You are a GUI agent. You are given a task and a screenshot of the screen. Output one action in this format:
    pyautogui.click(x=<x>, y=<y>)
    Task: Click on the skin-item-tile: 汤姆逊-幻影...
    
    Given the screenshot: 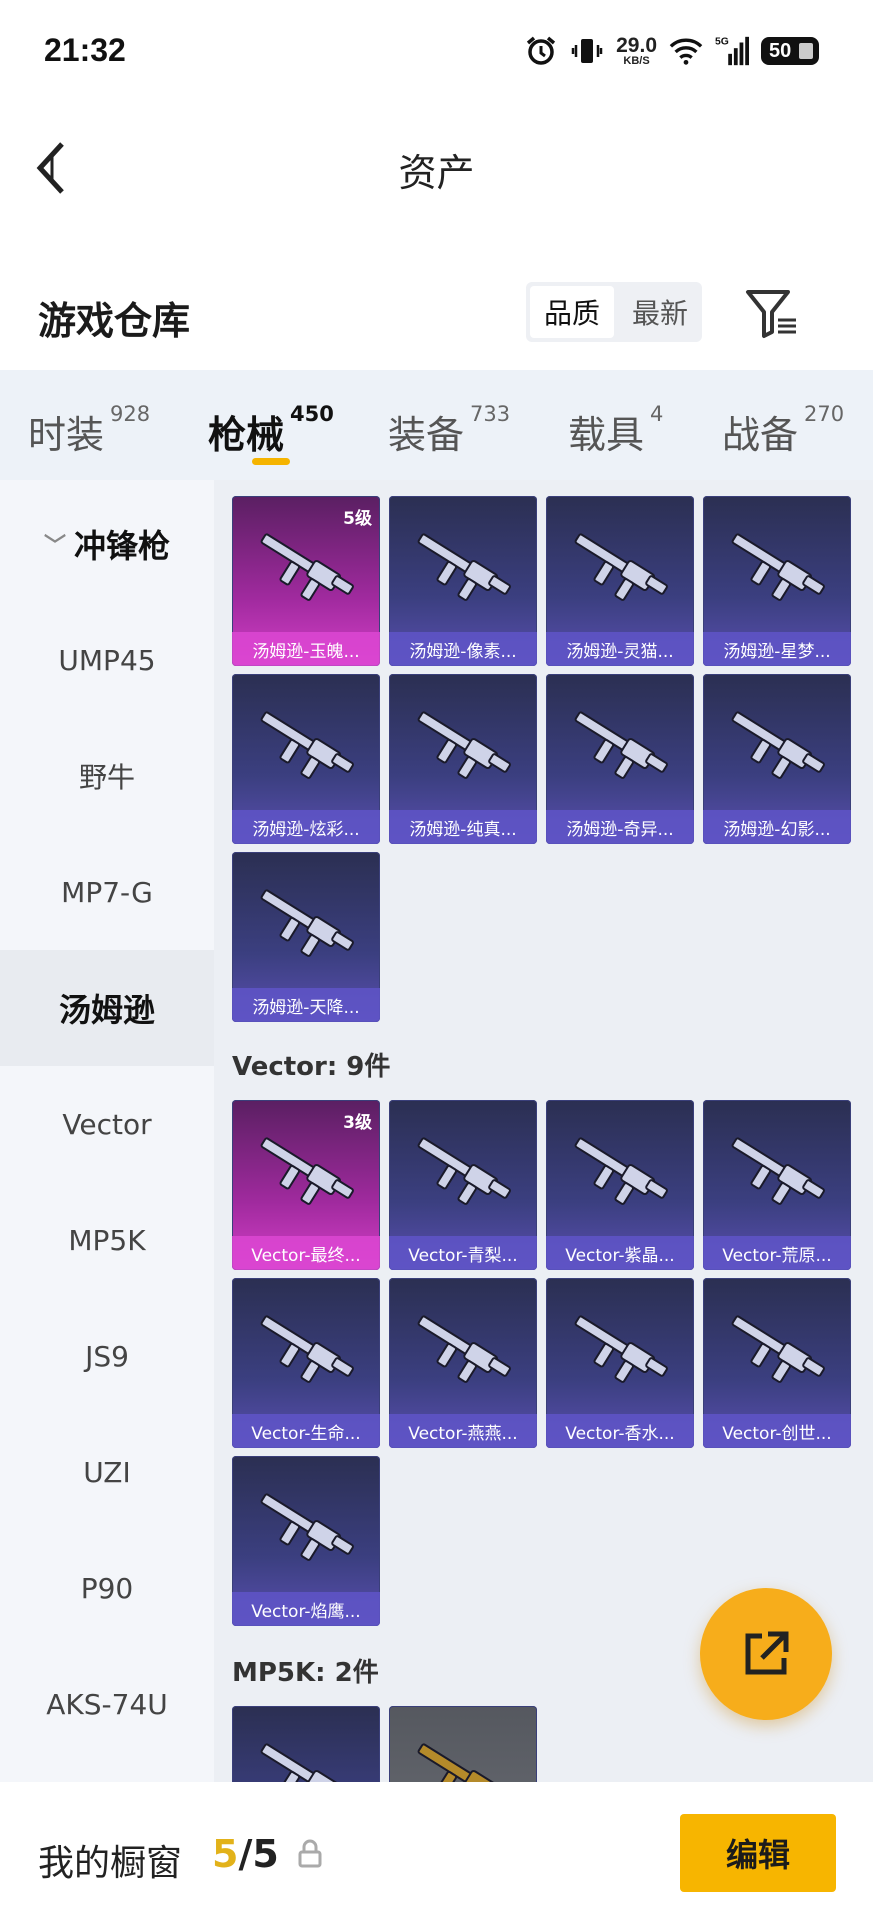 What is the action you would take?
    pyautogui.click(x=777, y=759)
    